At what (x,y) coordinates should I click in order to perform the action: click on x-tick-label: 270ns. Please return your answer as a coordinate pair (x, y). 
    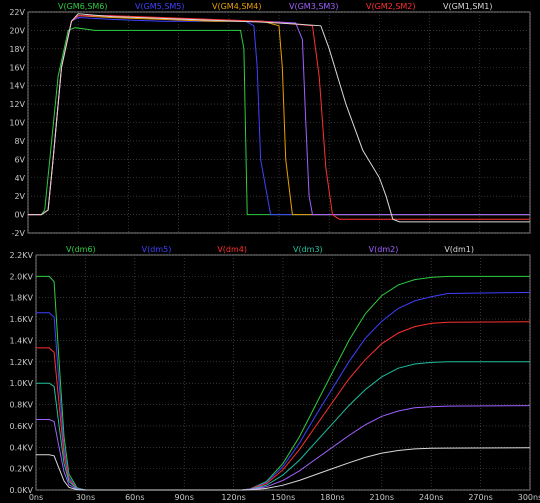
    Looking at the image, I should click on (480, 497).